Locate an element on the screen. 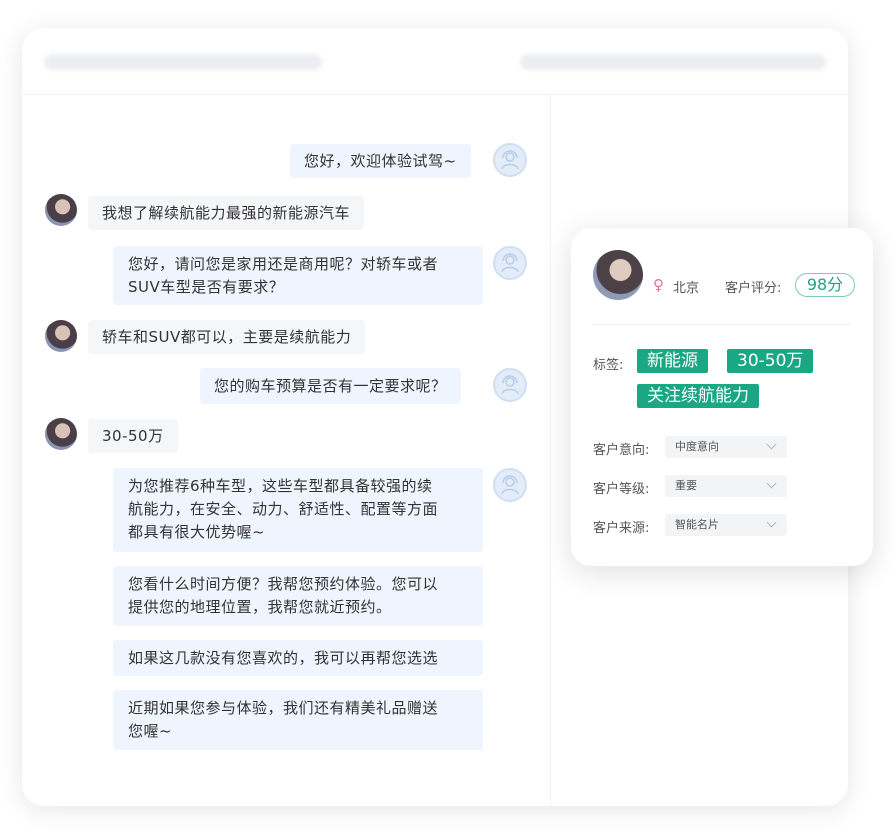  level-value: 重要 is located at coordinates (686, 485).